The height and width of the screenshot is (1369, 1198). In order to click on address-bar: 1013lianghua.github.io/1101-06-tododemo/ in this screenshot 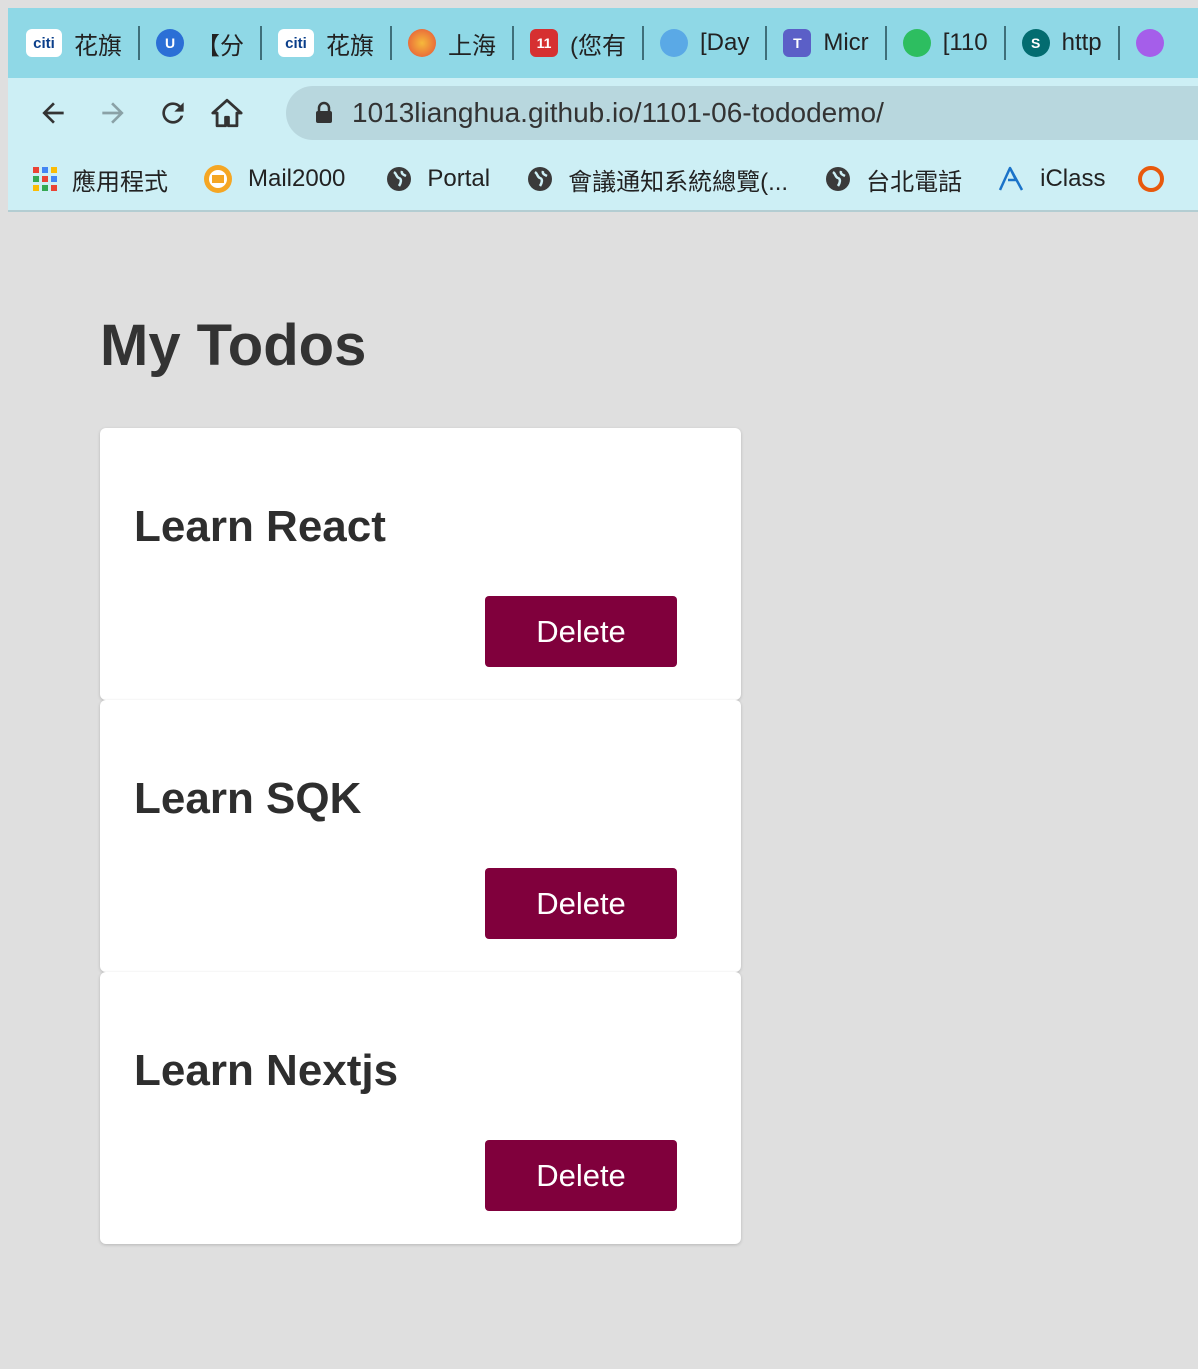, I will do `click(742, 113)`.